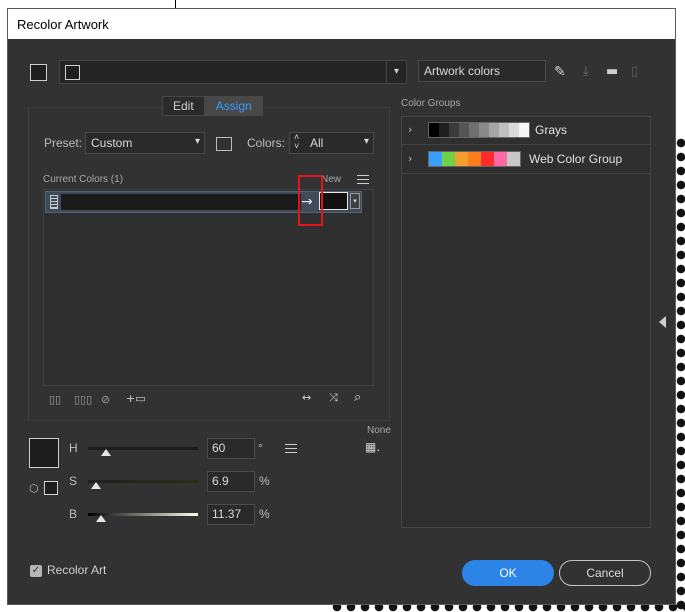 This screenshot has height=612, width=685. What do you see at coordinates (105, 399) in the screenshot?
I see `exclude-colors-icon: ⊘` at bounding box center [105, 399].